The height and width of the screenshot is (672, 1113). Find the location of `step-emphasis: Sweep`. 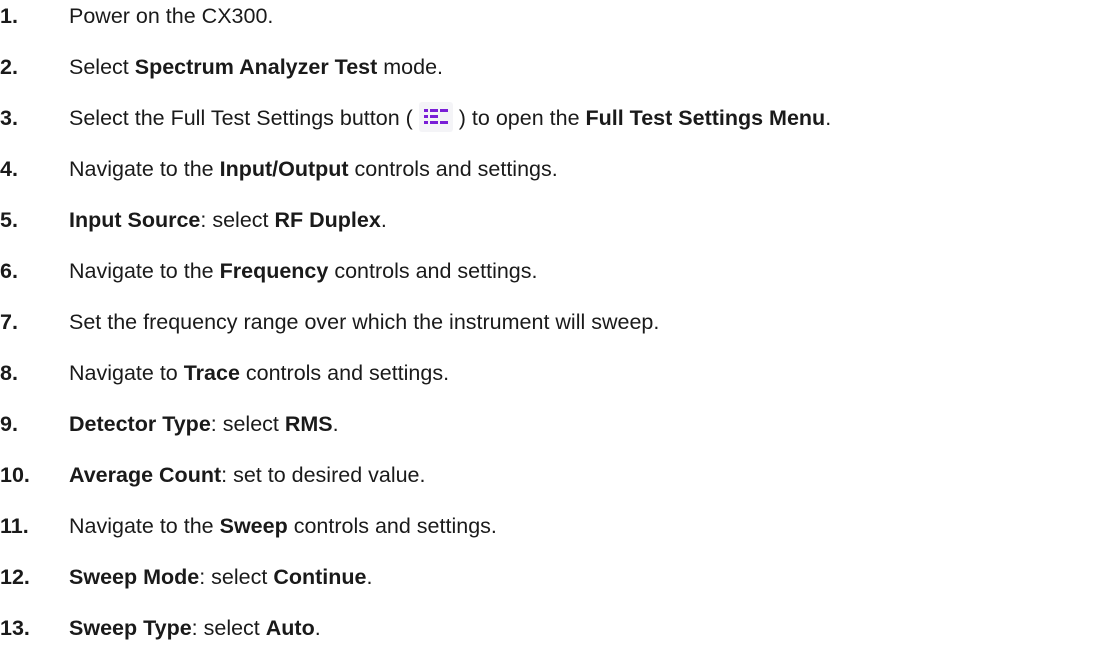

step-emphasis: Sweep is located at coordinates (253, 526).